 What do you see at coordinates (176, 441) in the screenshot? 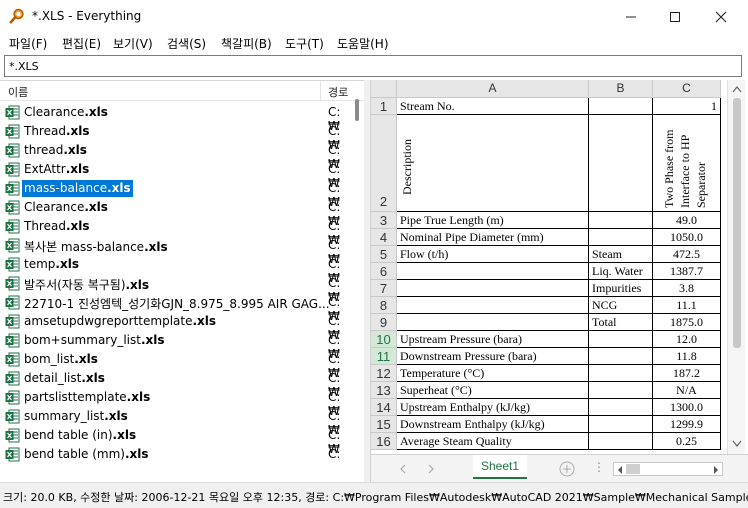
I see `list-item: bend table (in).xls C:₩` at bounding box center [176, 441].